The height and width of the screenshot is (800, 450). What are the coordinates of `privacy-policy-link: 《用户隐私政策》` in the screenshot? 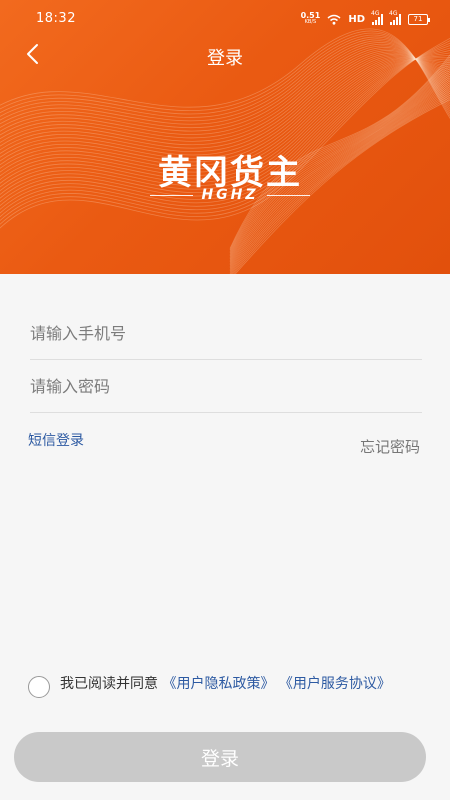 It's located at (218, 684).